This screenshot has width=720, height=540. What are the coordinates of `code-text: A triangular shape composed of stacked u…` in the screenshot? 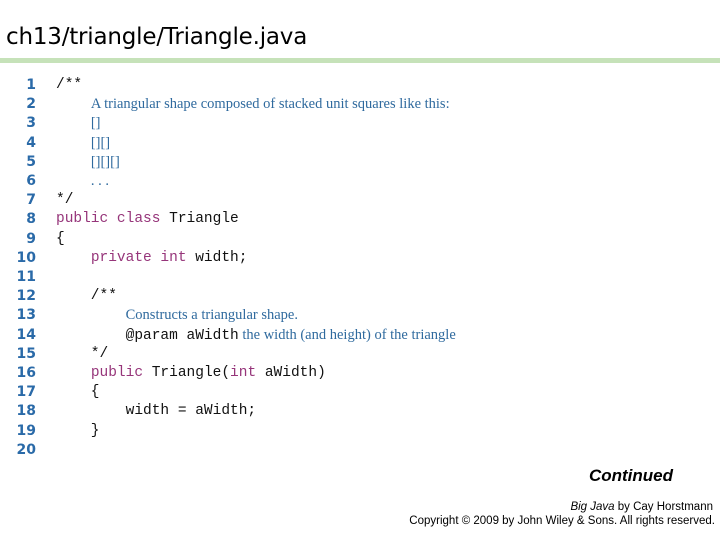 It's located at (253, 105).